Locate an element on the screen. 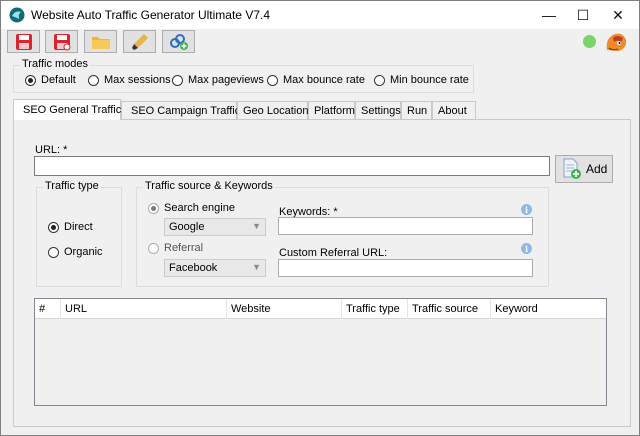 This screenshot has width=640, height=436. mode-default-radio: Default is located at coordinates (50, 80).